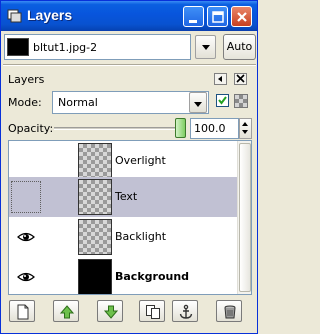 The image size is (320, 334). What do you see at coordinates (129, 65) in the screenshot?
I see `separator` at bounding box center [129, 65].